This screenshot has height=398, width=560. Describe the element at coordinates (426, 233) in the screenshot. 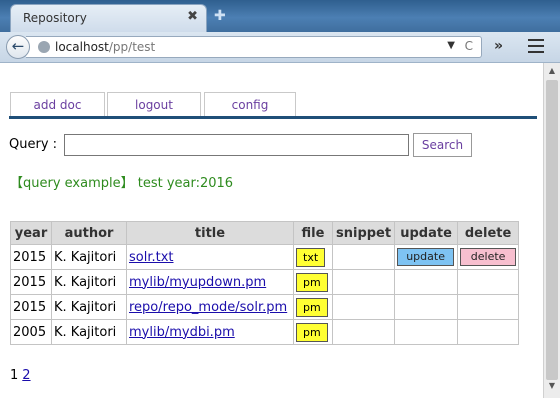

I see `column-header-update: update` at that location.